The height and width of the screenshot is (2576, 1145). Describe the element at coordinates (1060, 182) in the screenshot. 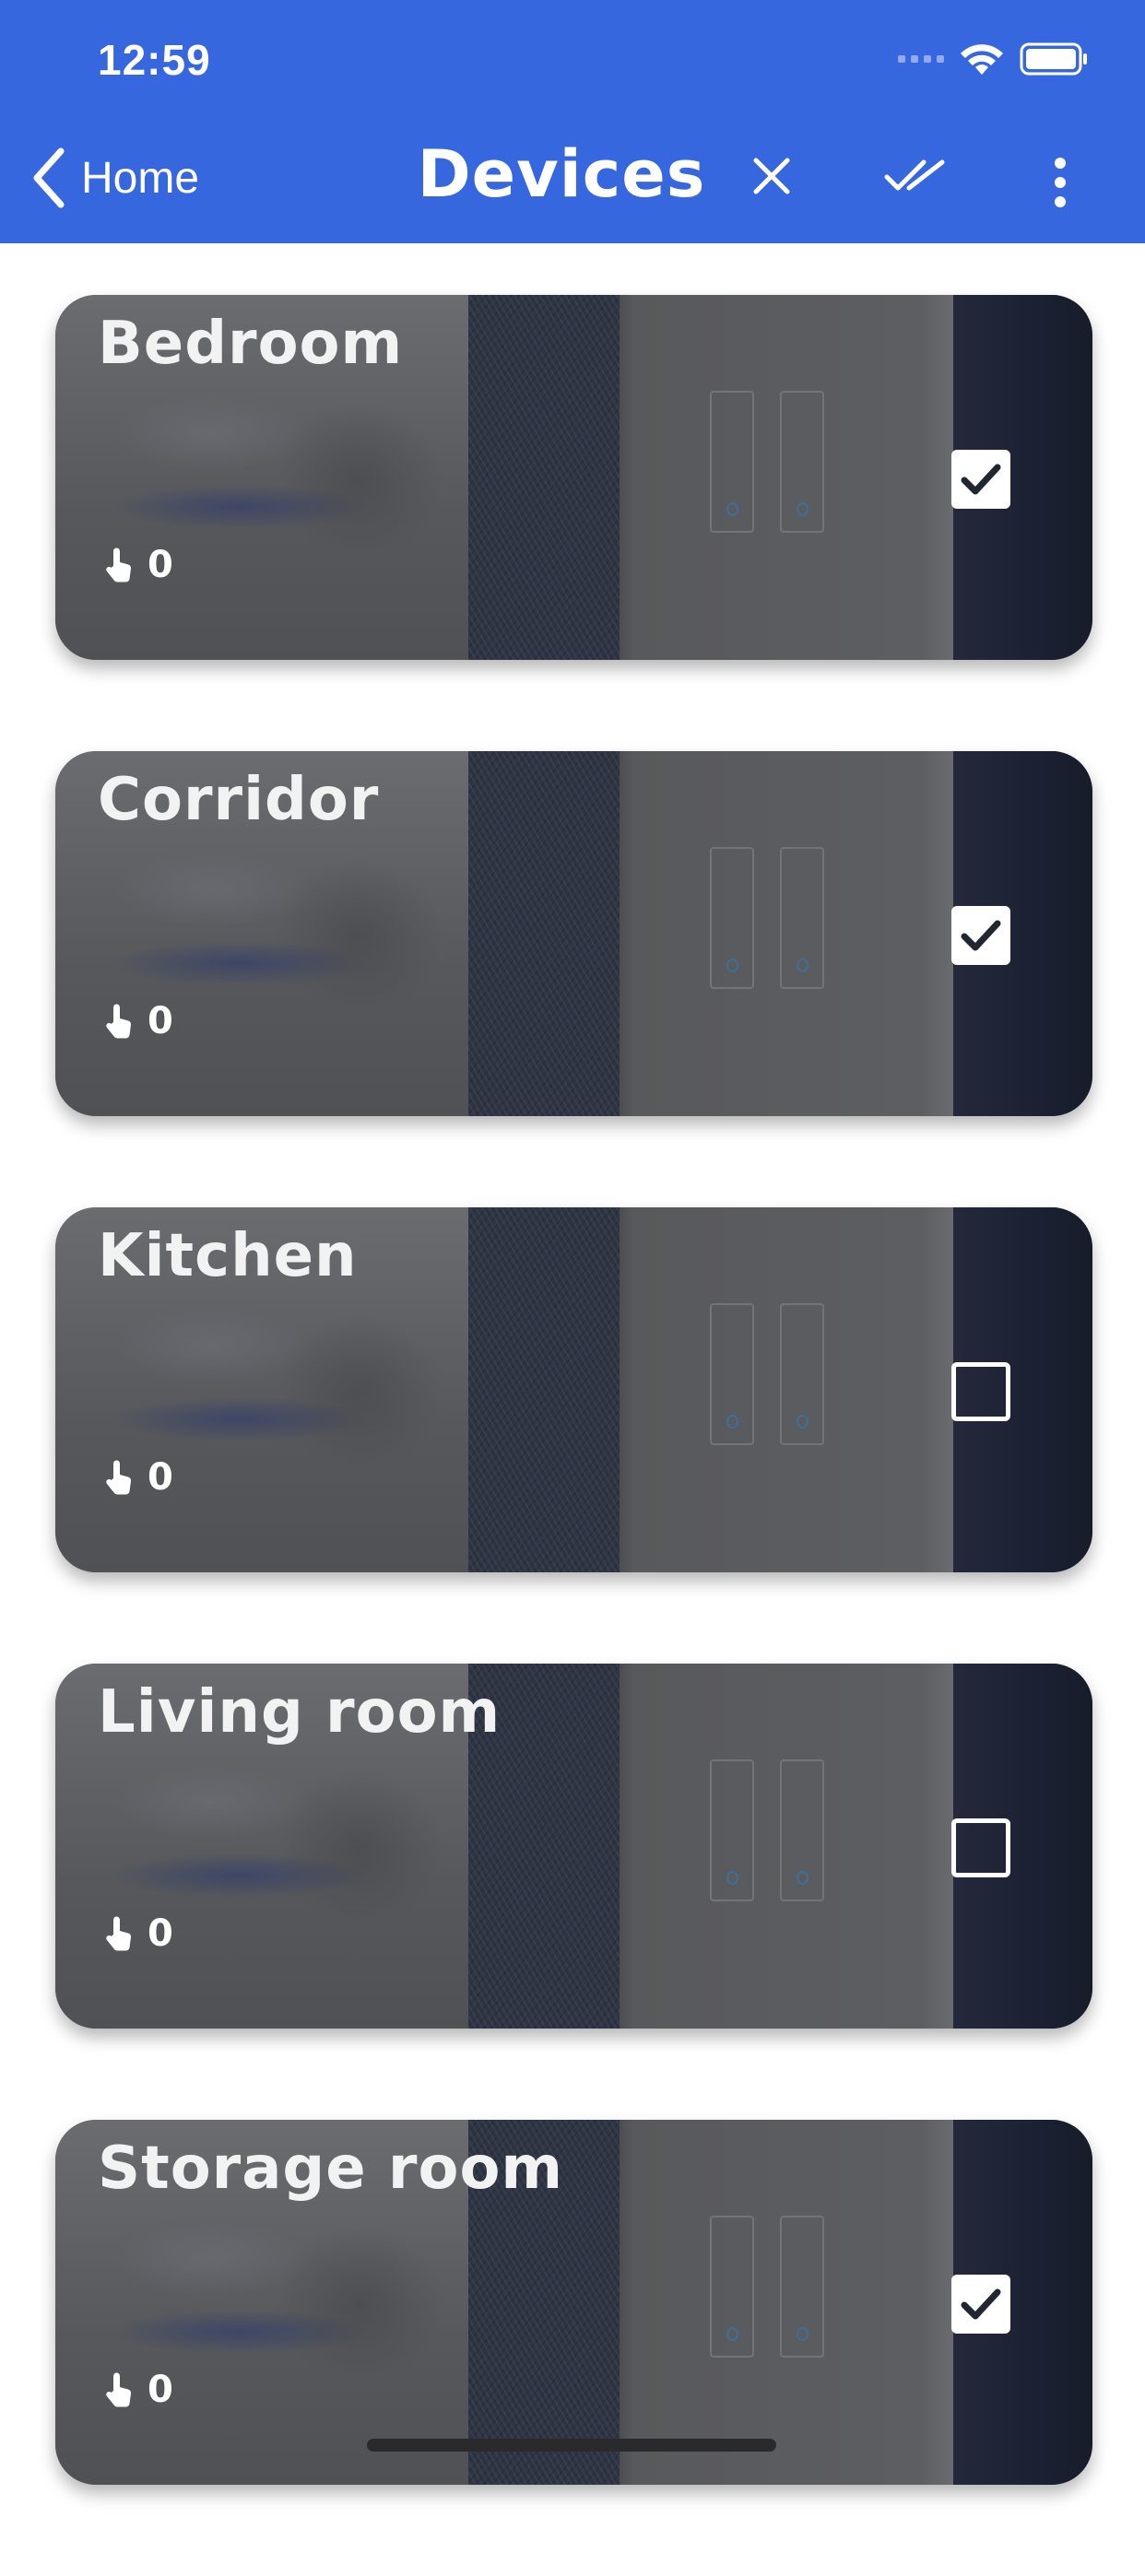

I see `more-icon` at that location.